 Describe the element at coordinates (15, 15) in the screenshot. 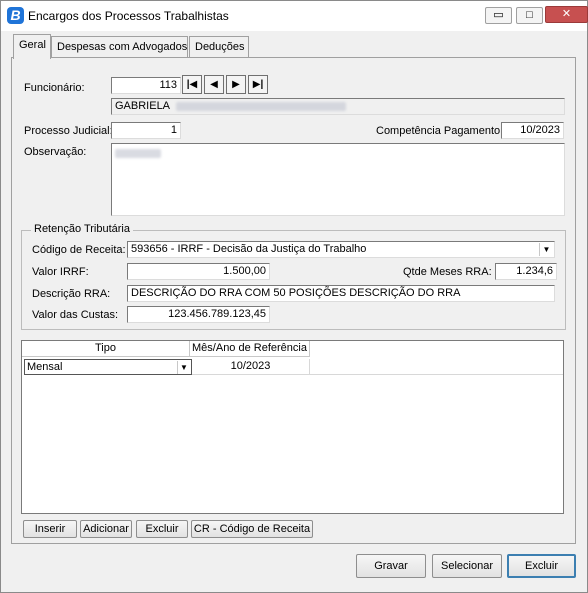

I see `app-logo-icon: B` at that location.